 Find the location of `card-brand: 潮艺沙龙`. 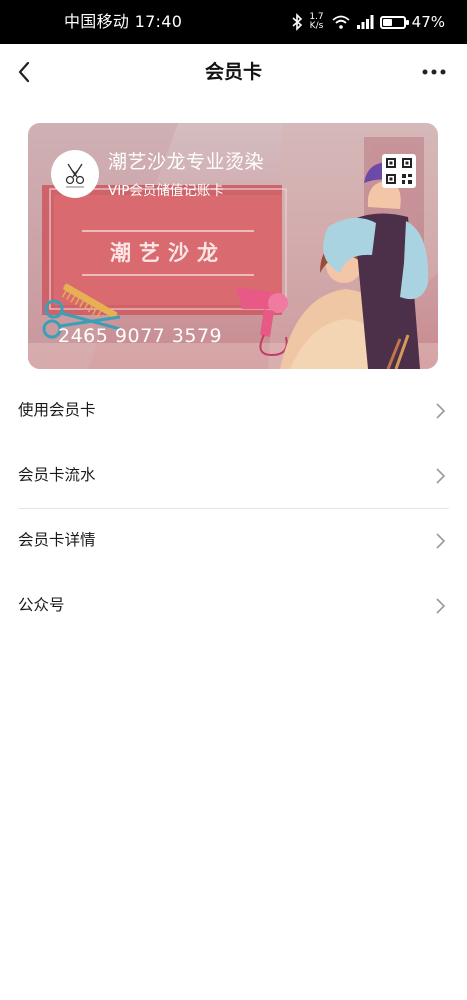

card-brand: 潮艺沙龙 is located at coordinates (168, 253).